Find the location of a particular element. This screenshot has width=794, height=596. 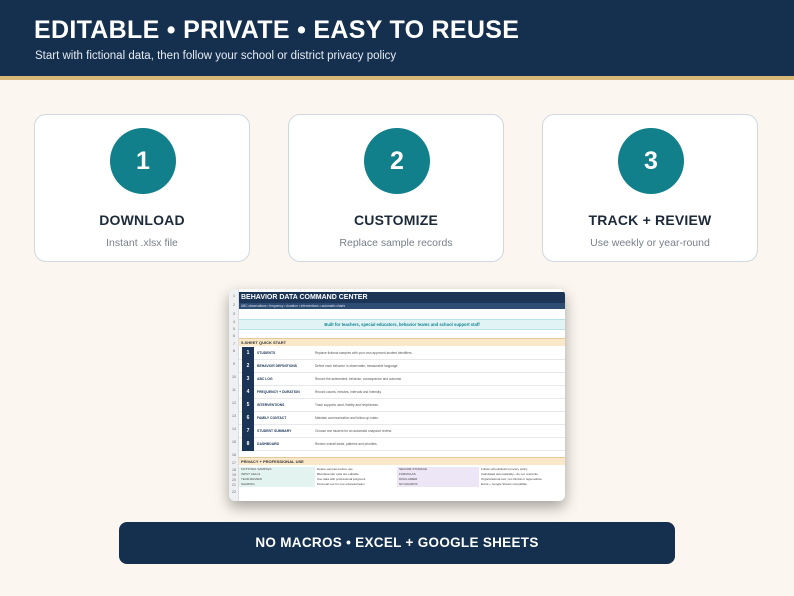

quickstart-number: 3 is located at coordinates (248, 379).